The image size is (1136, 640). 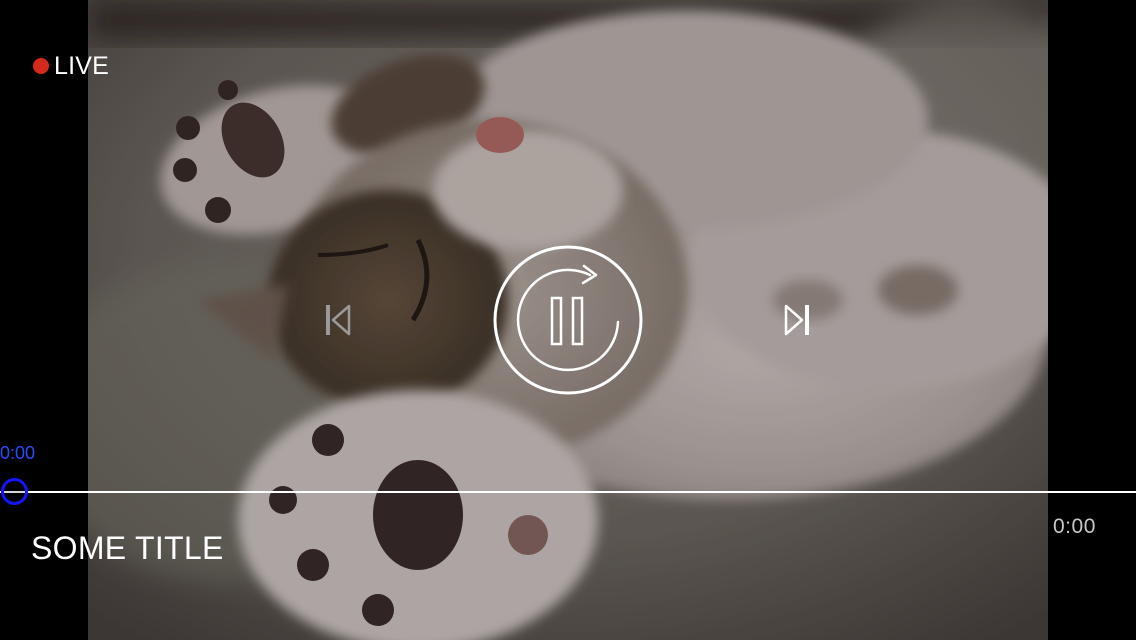 What do you see at coordinates (81, 66) in the screenshot?
I see `live-label: LIVE` at bounding box center [81, 66].